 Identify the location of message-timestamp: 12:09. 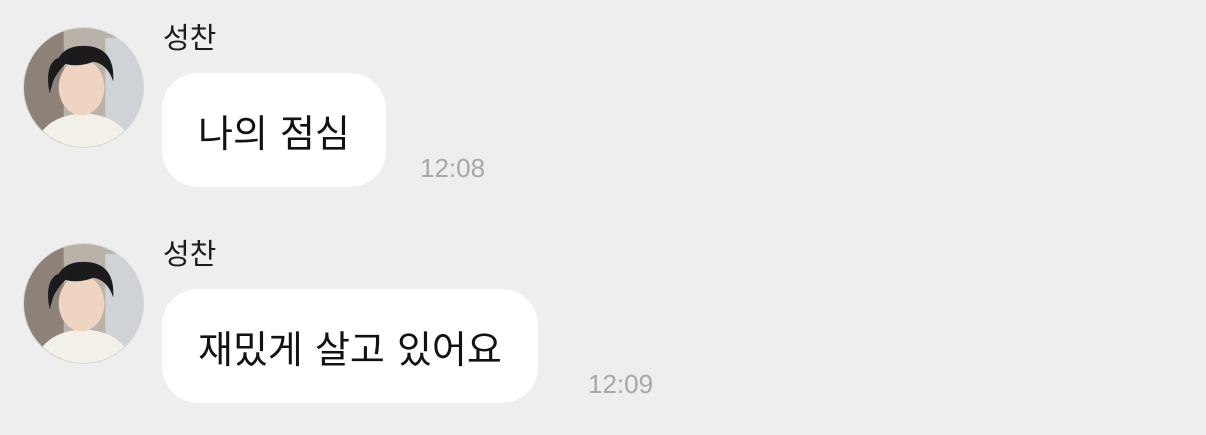
(621, 384).